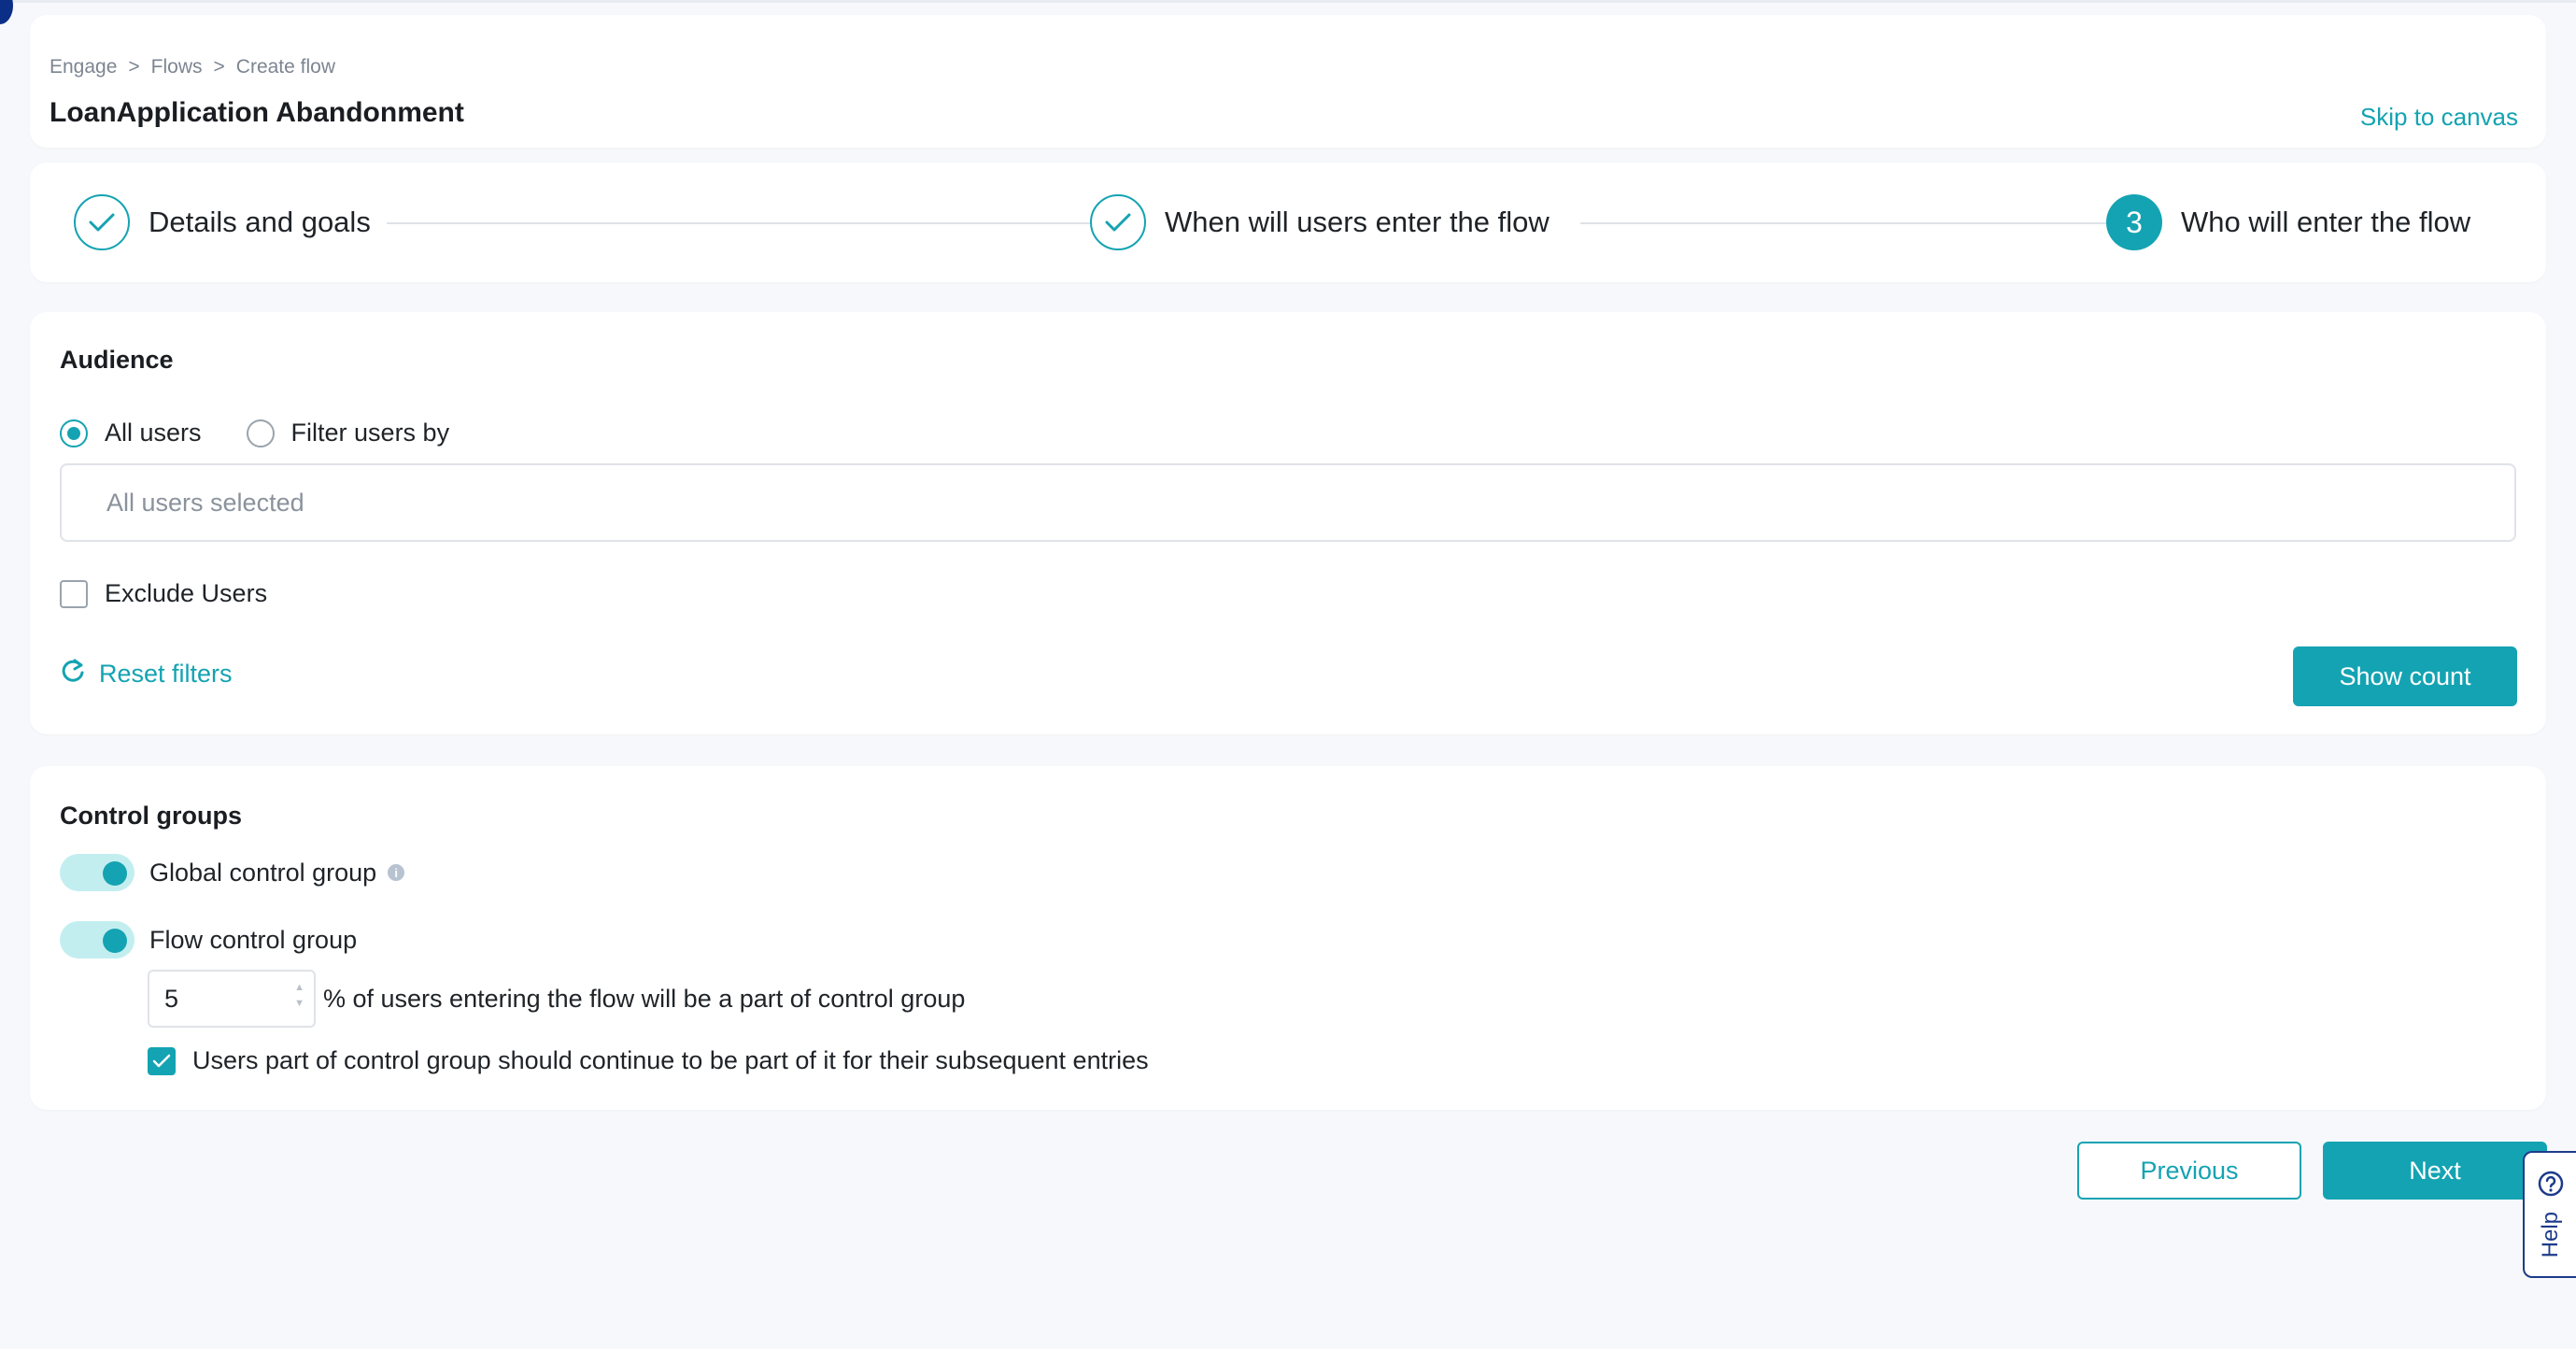  Describe the element at coordinates (285, 67) in the screenshot. I see `breadcrumb-create-flow: Create flow` at that location.